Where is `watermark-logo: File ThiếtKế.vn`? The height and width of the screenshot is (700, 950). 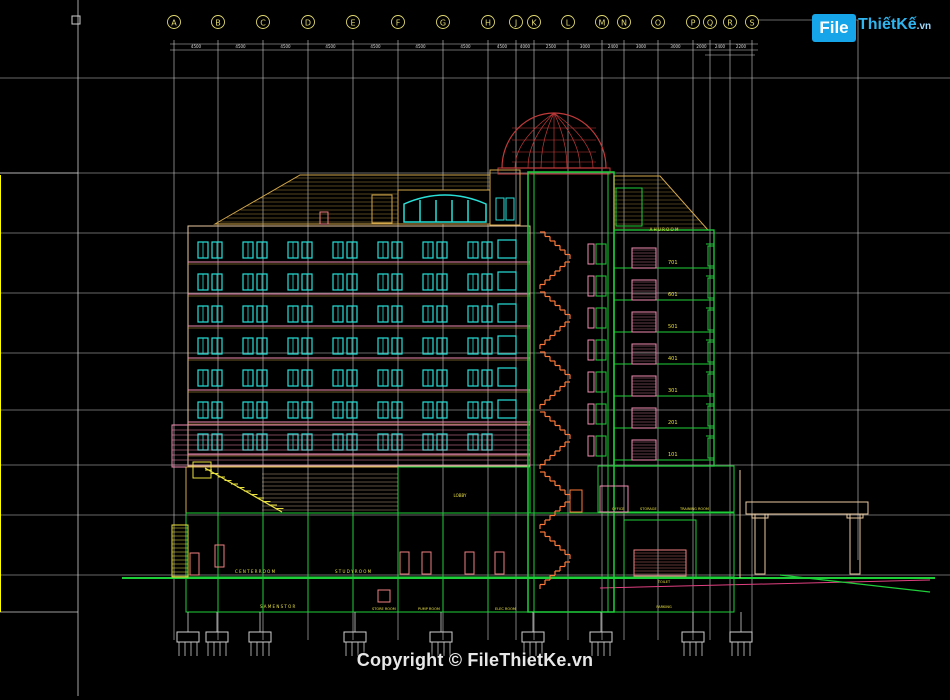
watermark-logo: File ThiếtKế.vn is located at coordinates (871, 29).